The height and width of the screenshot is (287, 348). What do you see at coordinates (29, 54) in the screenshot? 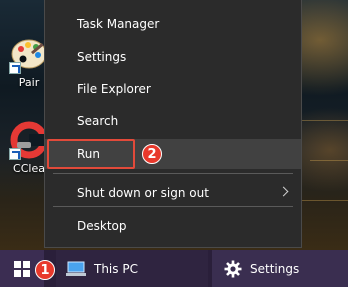
I see `paint-icon` at bounding box center [29, 54].